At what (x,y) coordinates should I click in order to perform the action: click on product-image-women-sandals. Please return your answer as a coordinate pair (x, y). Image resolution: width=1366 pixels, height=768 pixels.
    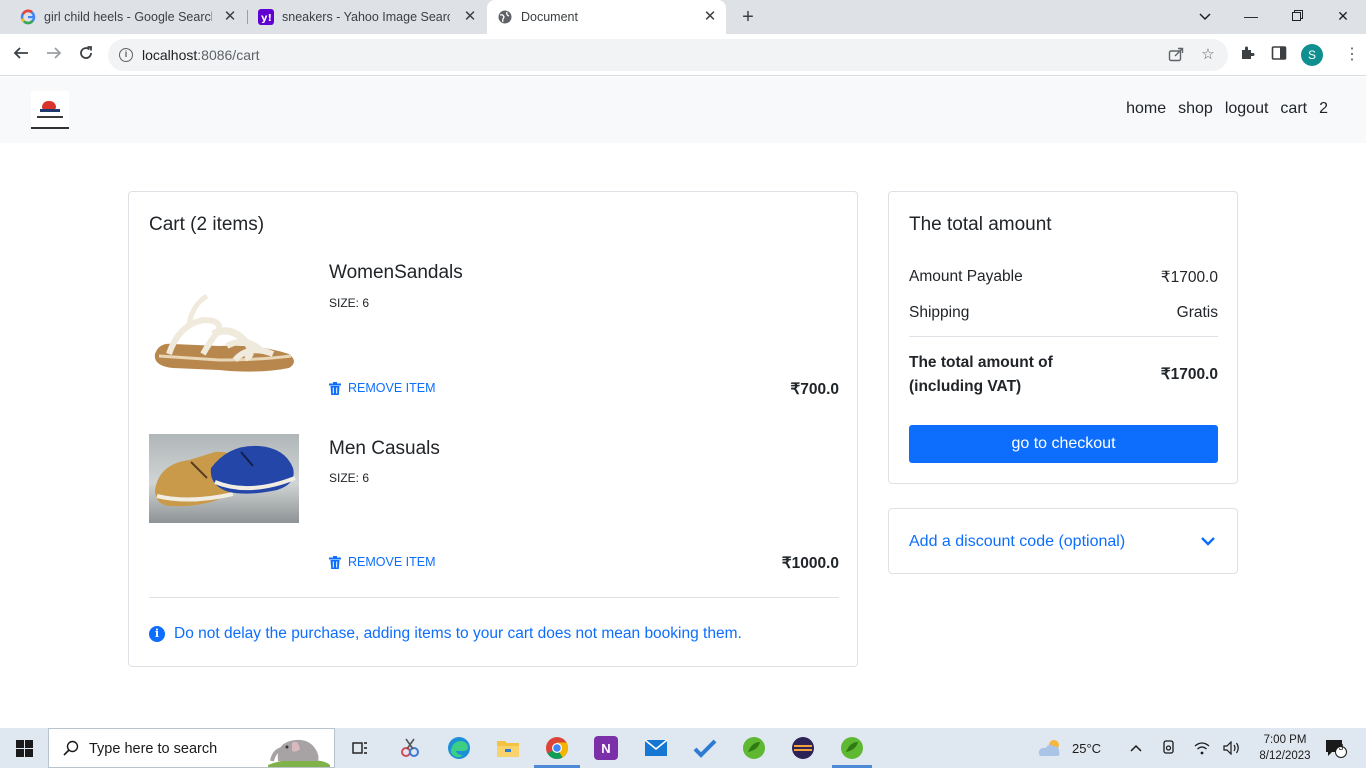
    Looking at the image, I should click on (224, 333).